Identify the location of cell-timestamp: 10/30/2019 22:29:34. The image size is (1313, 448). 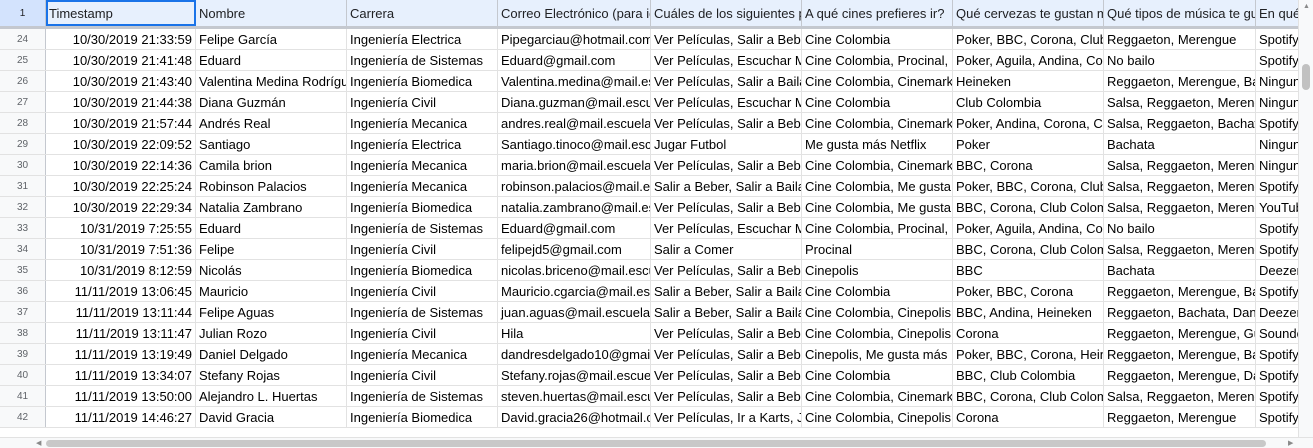
(121, 207).